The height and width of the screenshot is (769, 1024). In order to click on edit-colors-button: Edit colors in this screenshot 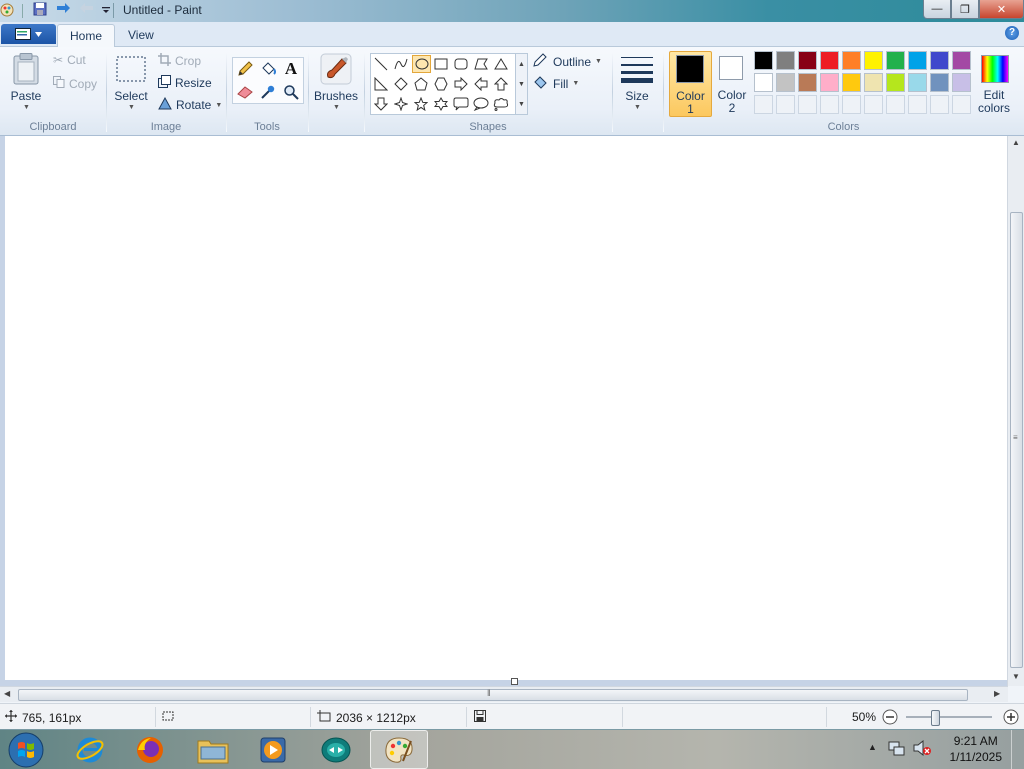, I will do `click(994, 83)`.